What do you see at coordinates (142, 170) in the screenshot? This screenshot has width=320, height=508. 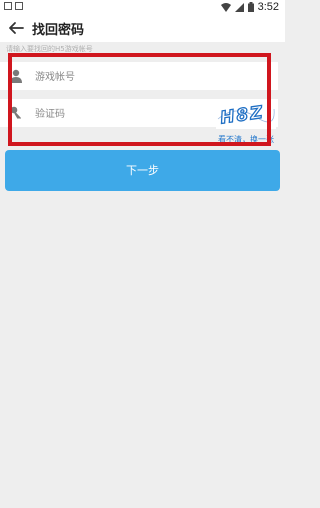 I see `next-button: 下一步` at bounding box center [142, 170].